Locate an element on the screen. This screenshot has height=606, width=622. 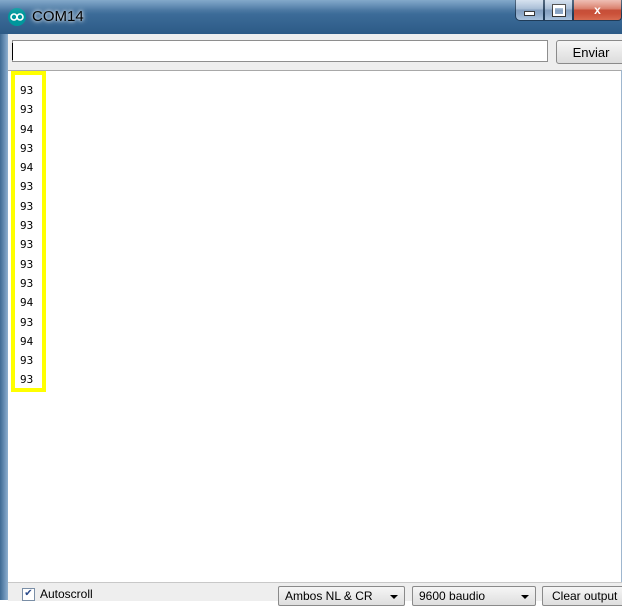
check-icon: ✔ is located at coordinates (28, 593).